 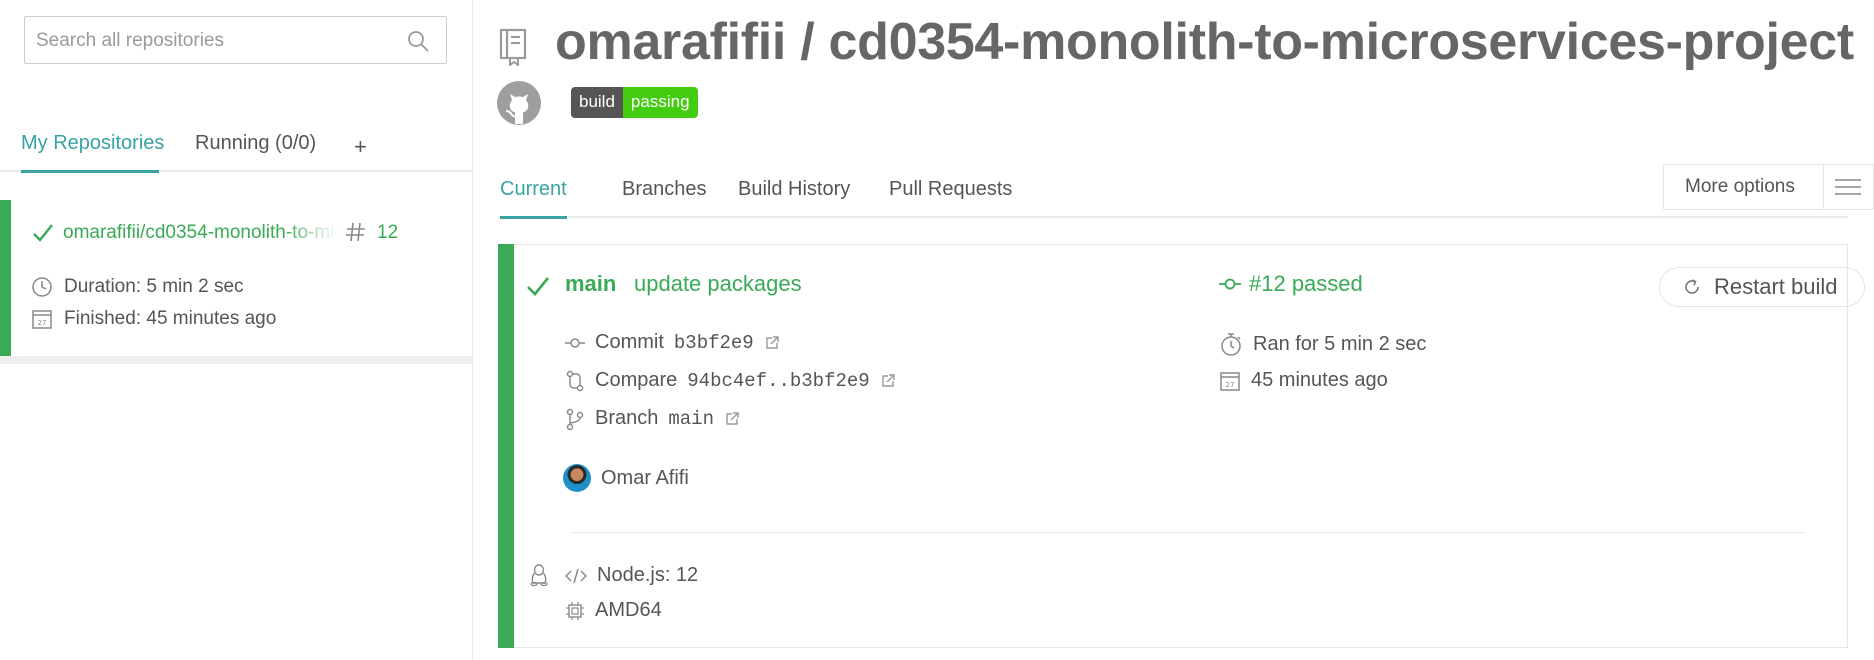 I want to click on badge-label: build, so click(x=597, y=102).